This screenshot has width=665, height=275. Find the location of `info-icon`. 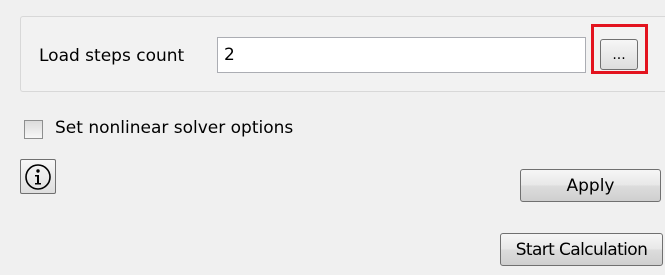

info-icon is located at coordinates (38, 177).